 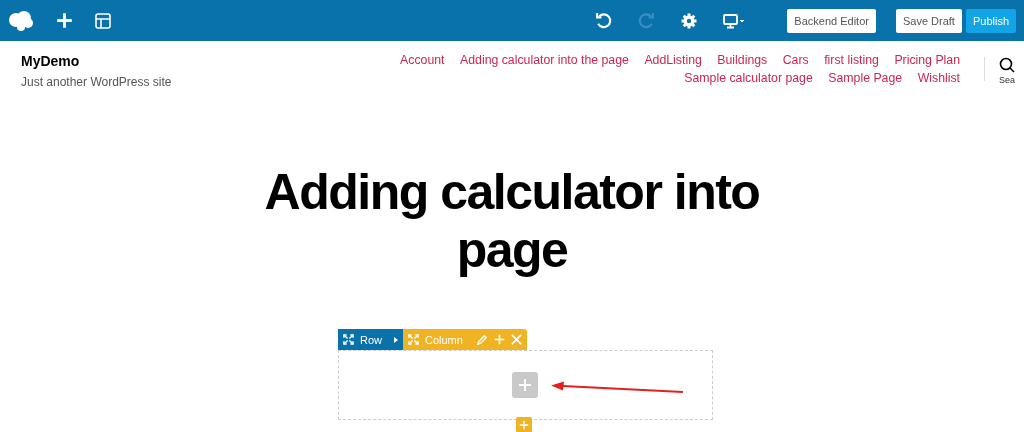 What do you see at coordinates (927, 60) in the screenshot?
I see `nav-link: Pricing Plan` at bounding box center [927, 60].